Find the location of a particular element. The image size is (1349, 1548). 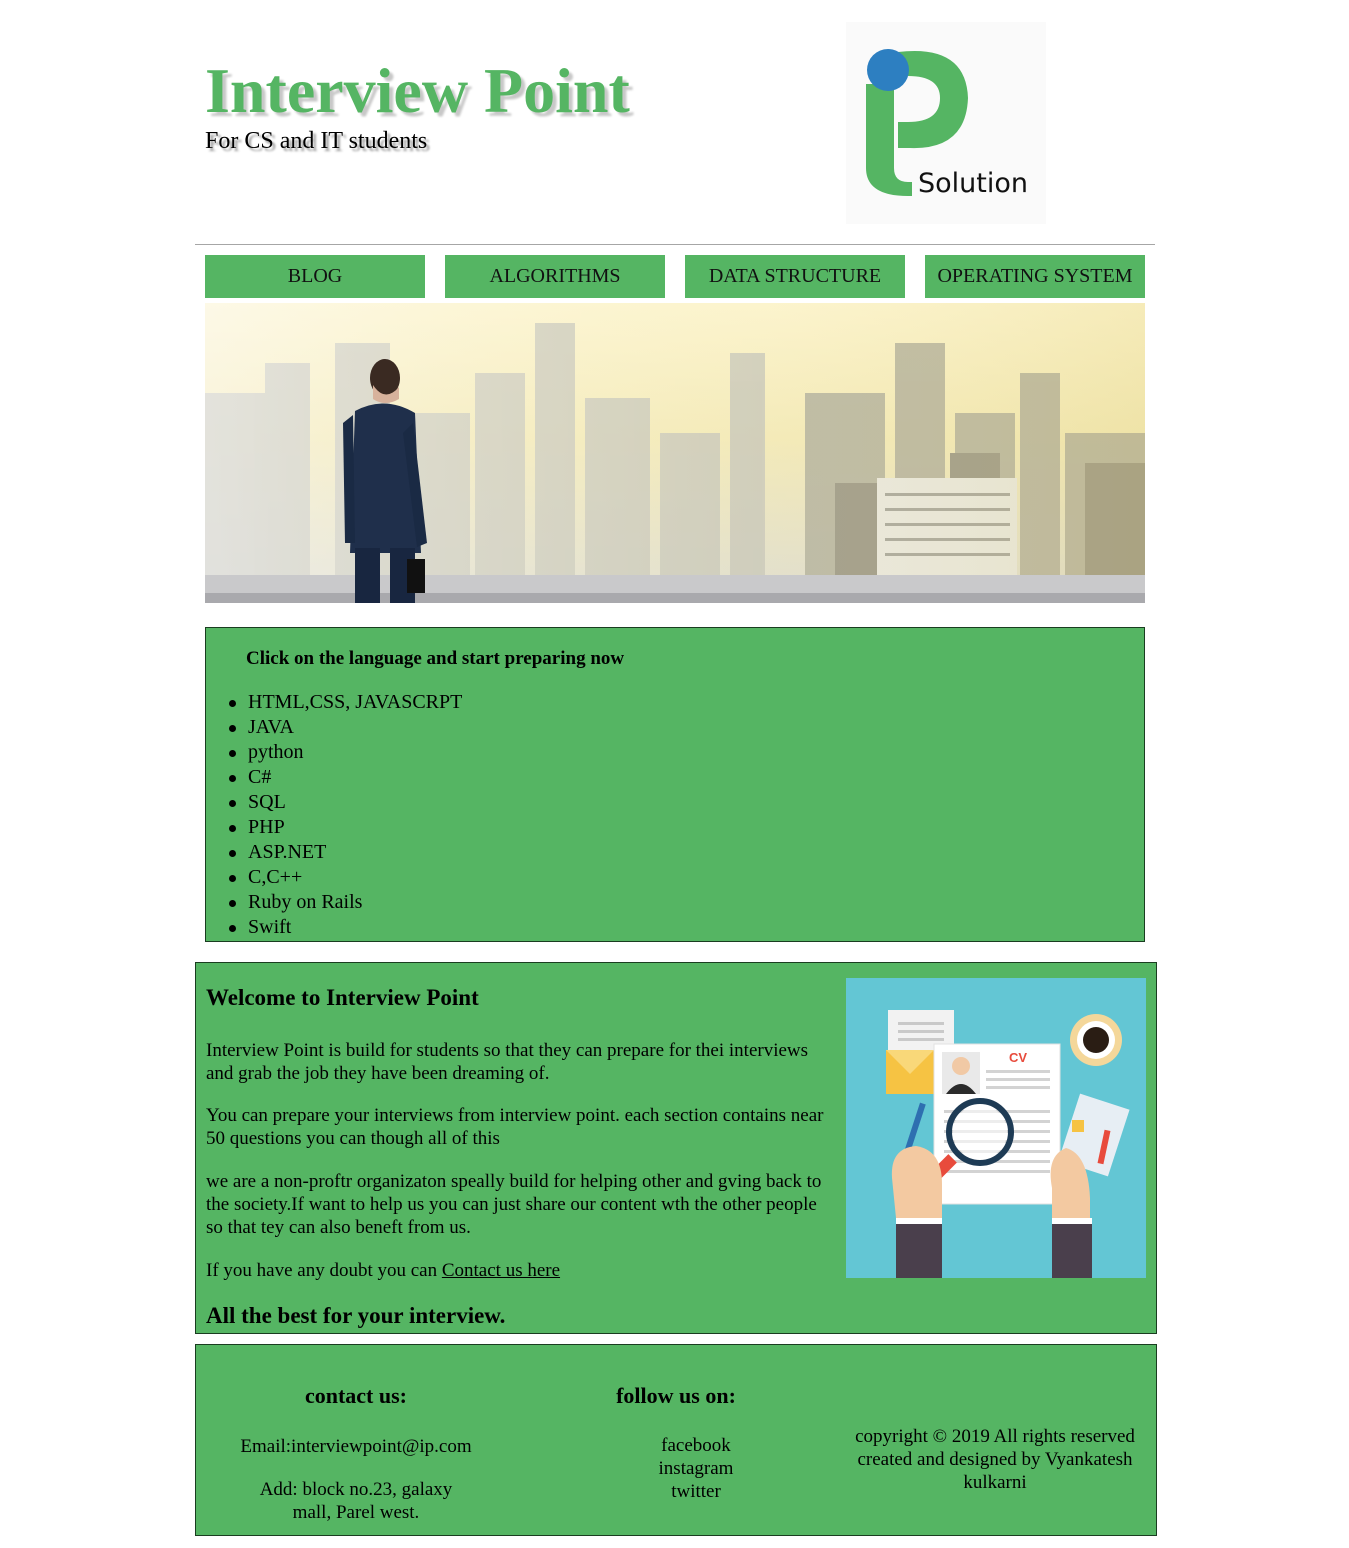

language-item: SQL is located at coordinates (345, 802).